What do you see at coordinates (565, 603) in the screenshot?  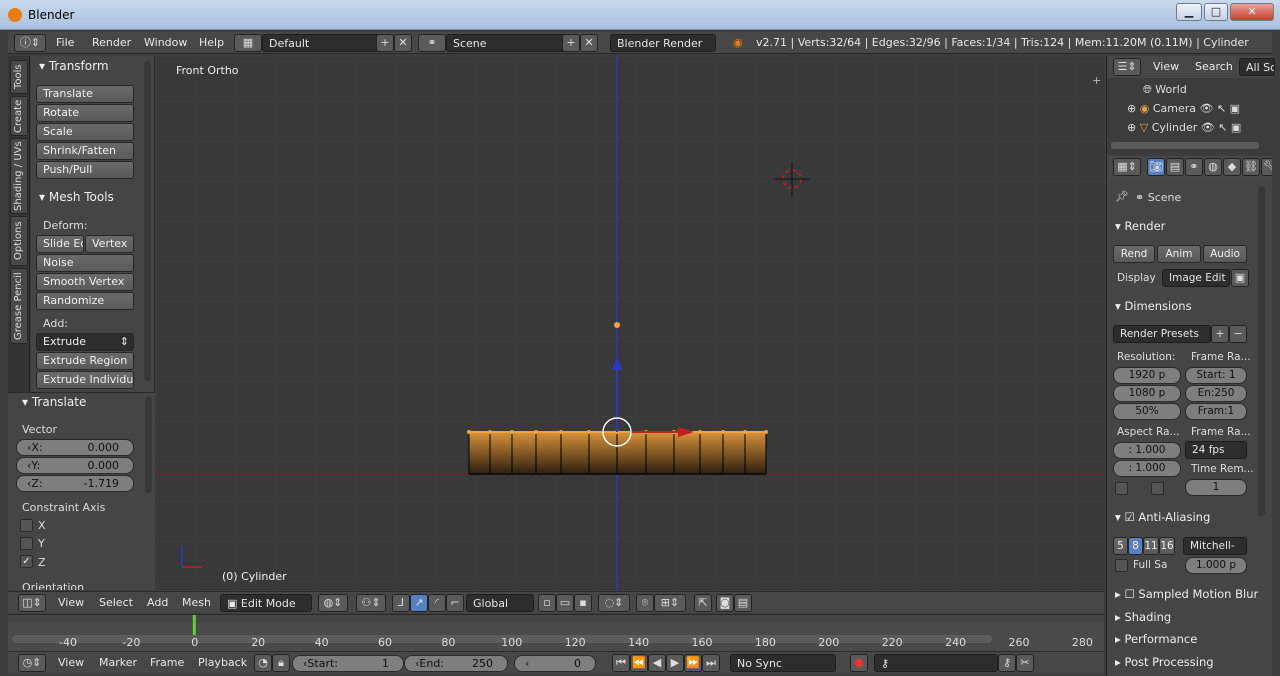 I see `edge-select-icon: ▭` at bounding box center [565, 603].